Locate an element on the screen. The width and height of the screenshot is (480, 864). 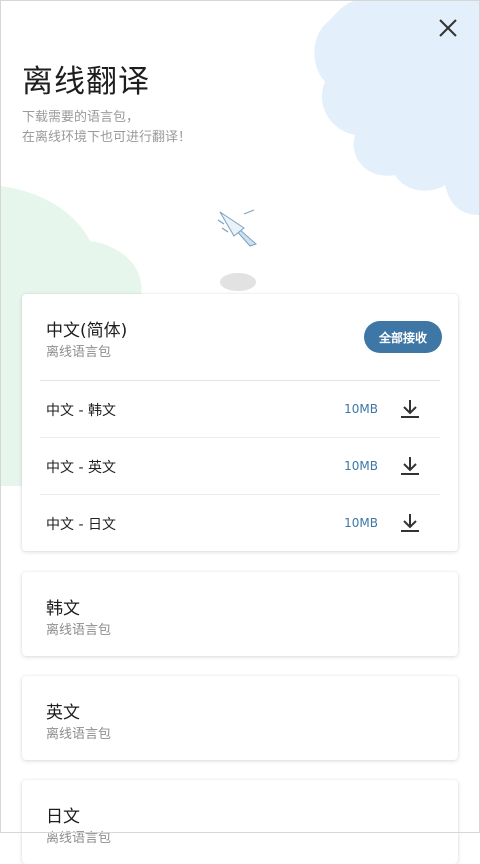
language-card-korean: 韩文 离线语言包 is located at coordinates (240, 614).